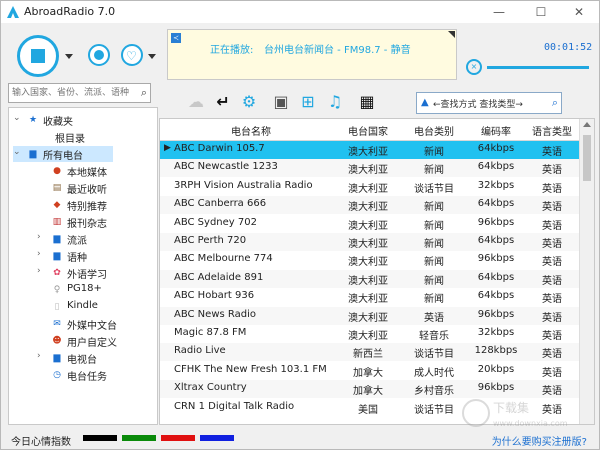  What do you see at coordinates (220, 204) in the screenshot?
I see `table-cell: ABC Canberra 666` at bounding box center [220, 204].